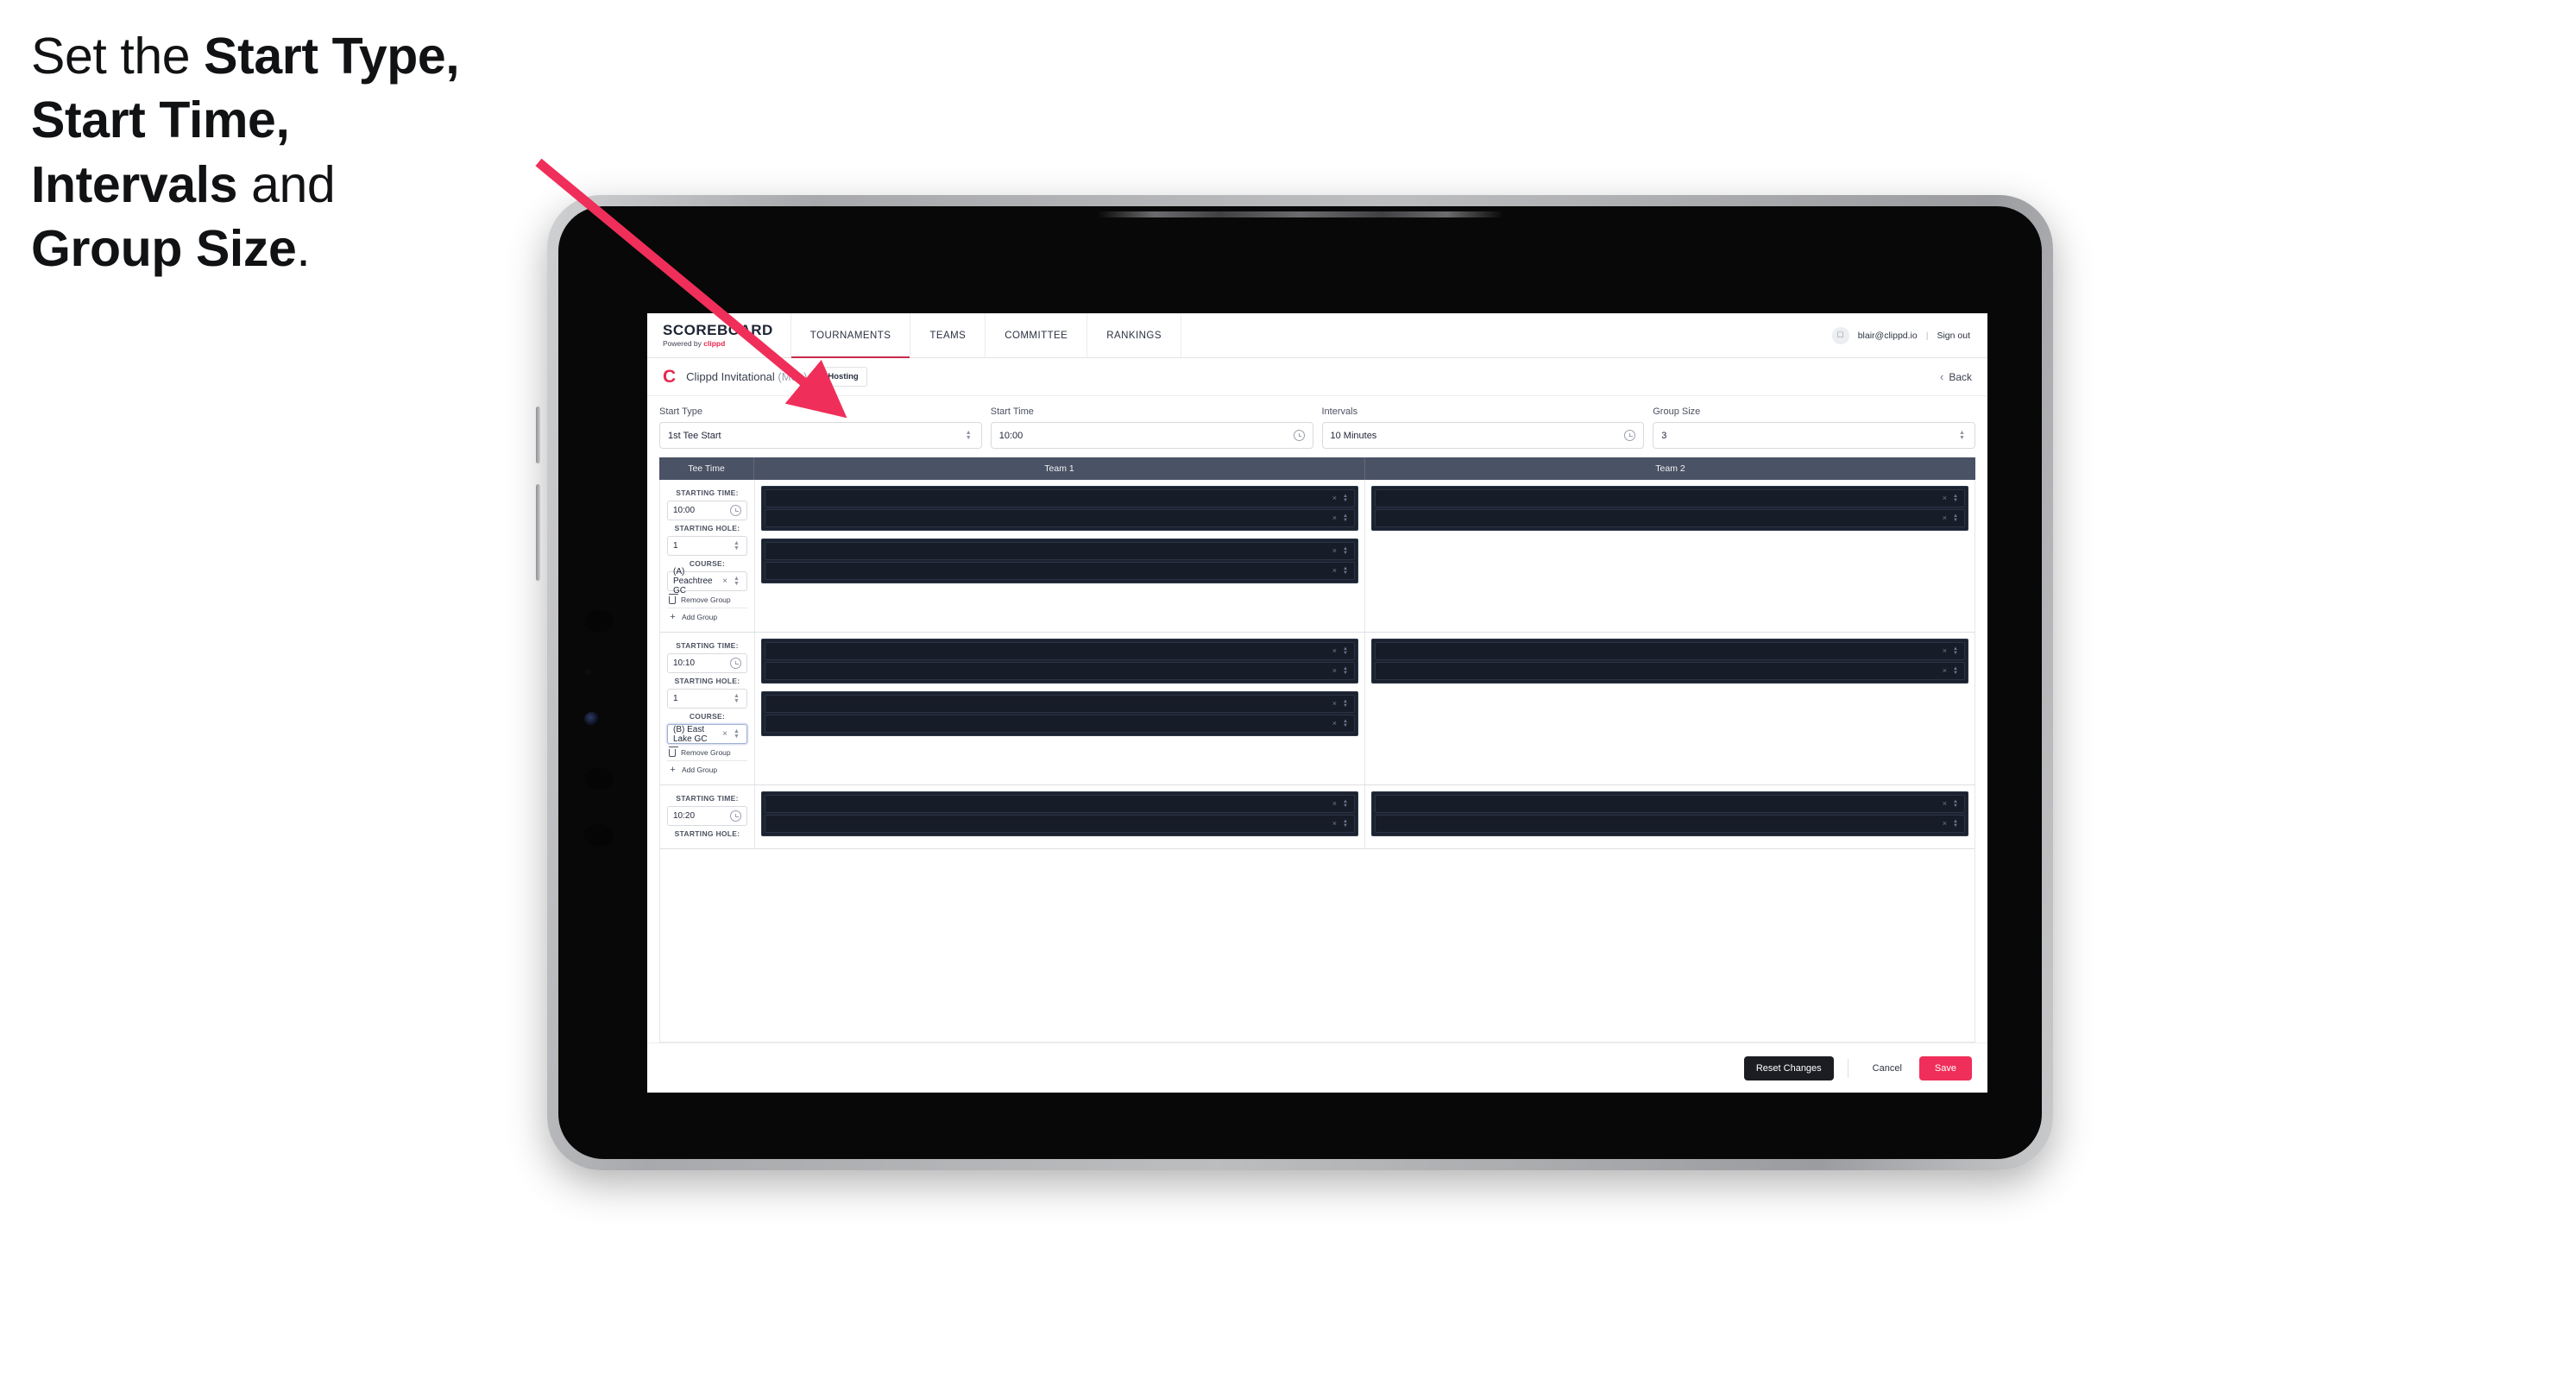  I want to click on nav-tab-teams: TEAMS, so click(948, 335).